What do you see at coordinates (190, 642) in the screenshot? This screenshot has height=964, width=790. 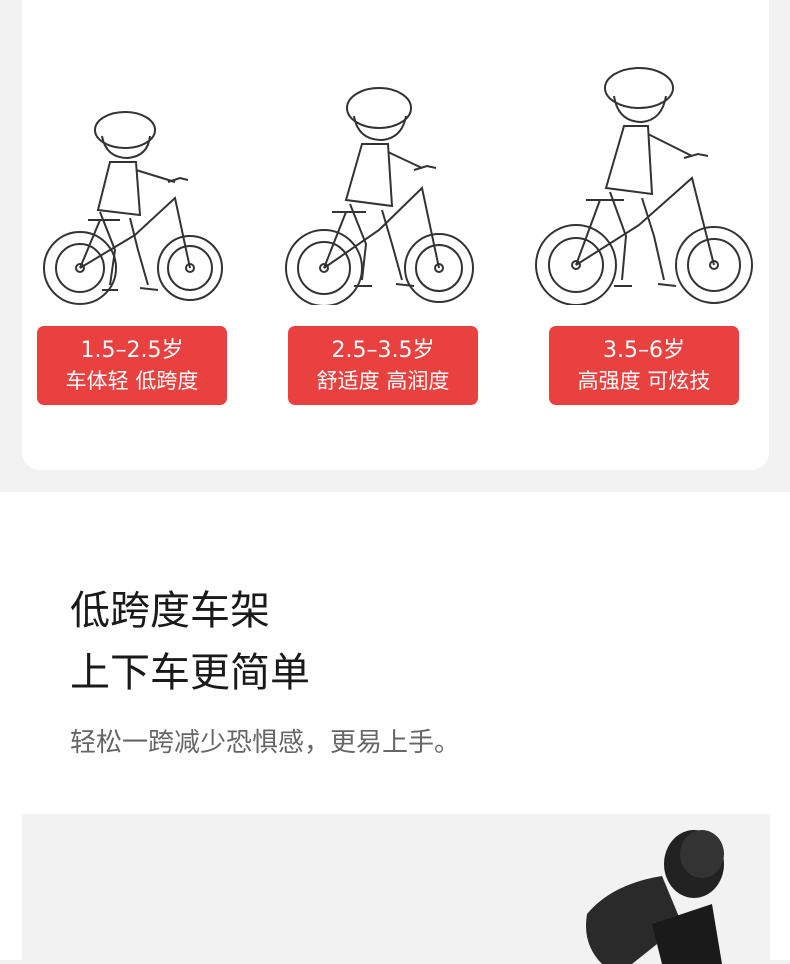 I see `feature-title: 低跨度车架 上下车更简单` at bounding box center [190, 642].